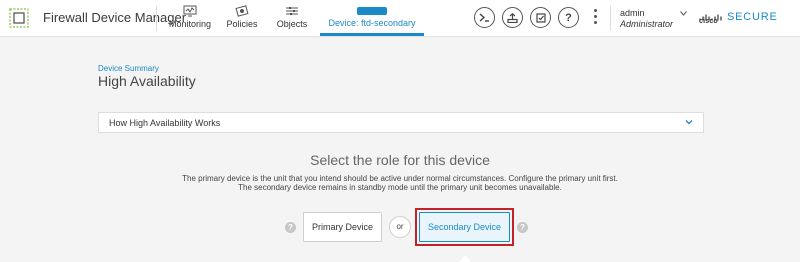 The image size is (800, 262). Describe the element at coordinates (290, 227) in the screenshot. I see `primary-help-icon: ?` at that location.